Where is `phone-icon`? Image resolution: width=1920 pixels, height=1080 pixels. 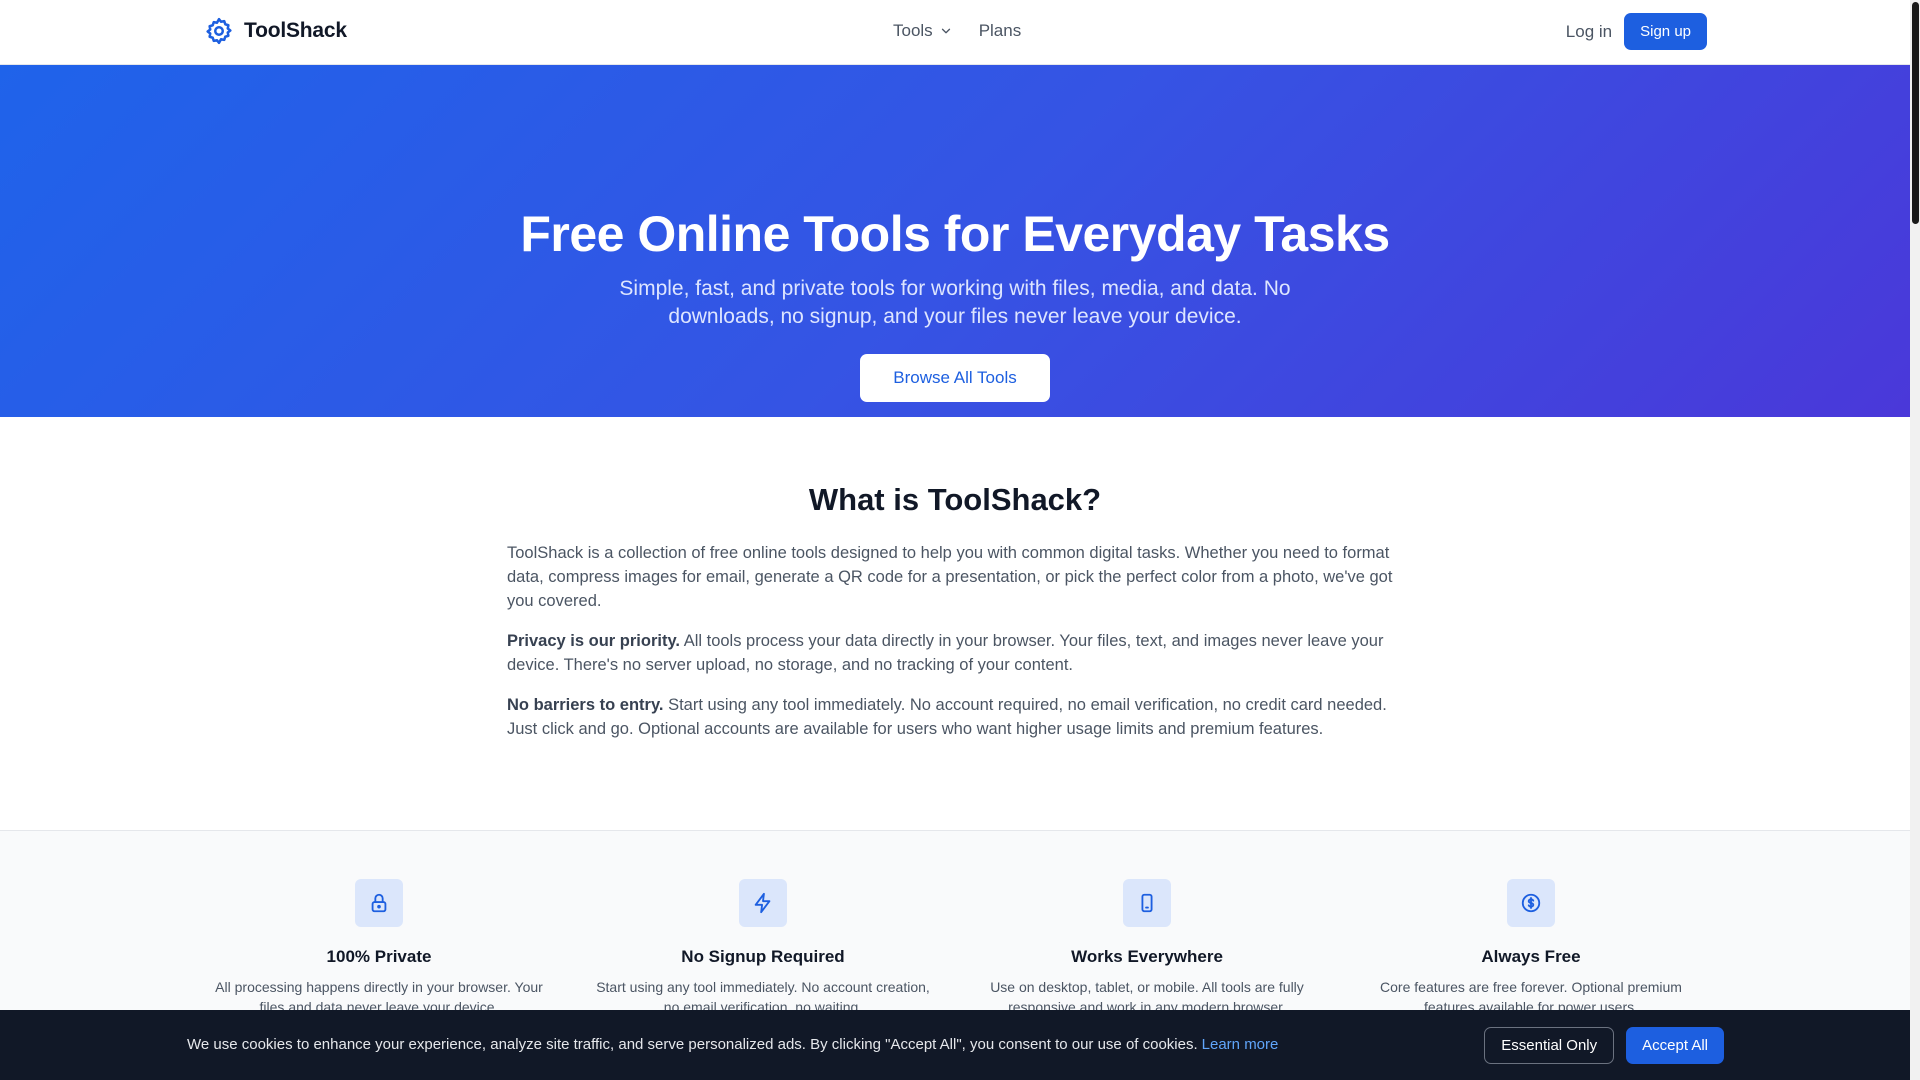
phone-icon is located at coordinates (1147, 903).